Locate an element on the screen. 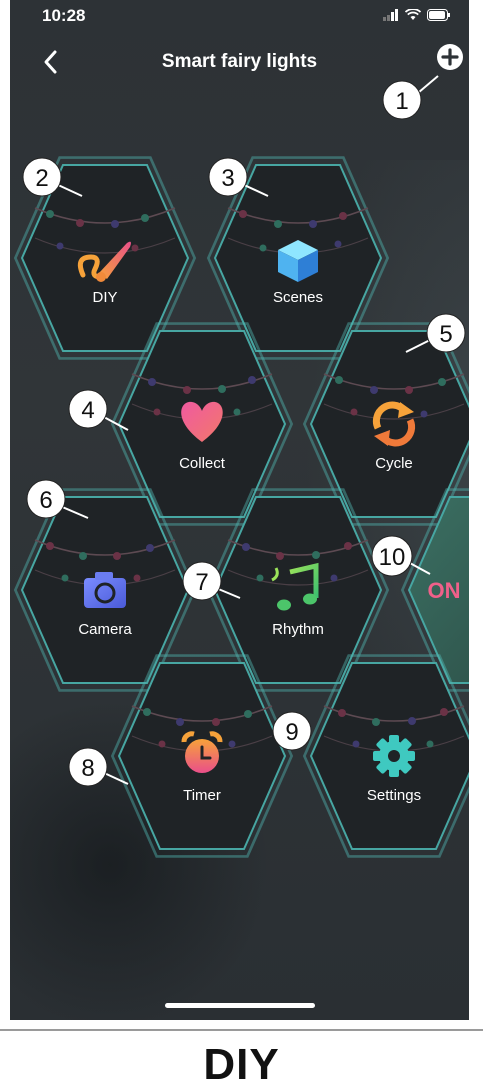 The height and width of the screenshot is (1090, 483). add-button is located at coordinates (450, 57).